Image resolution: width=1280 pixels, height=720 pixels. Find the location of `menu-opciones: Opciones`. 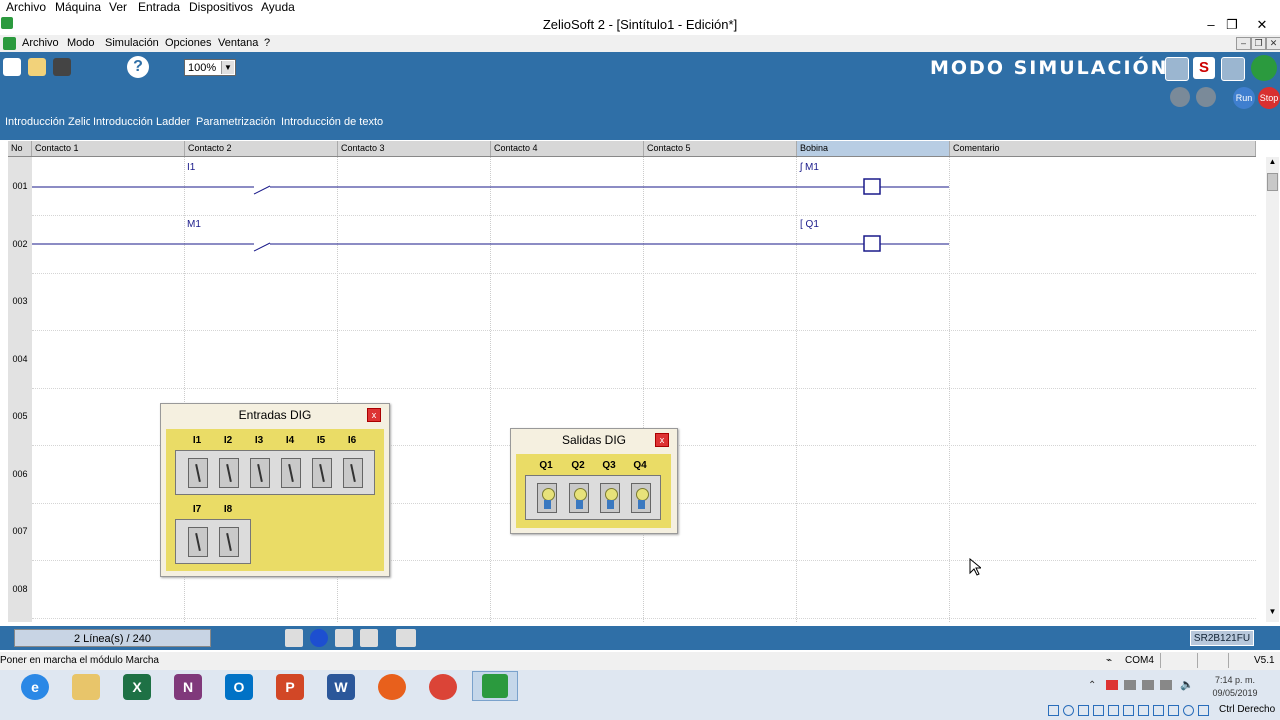

menu-opciones: Opciones is located at coordinates (188, 43).